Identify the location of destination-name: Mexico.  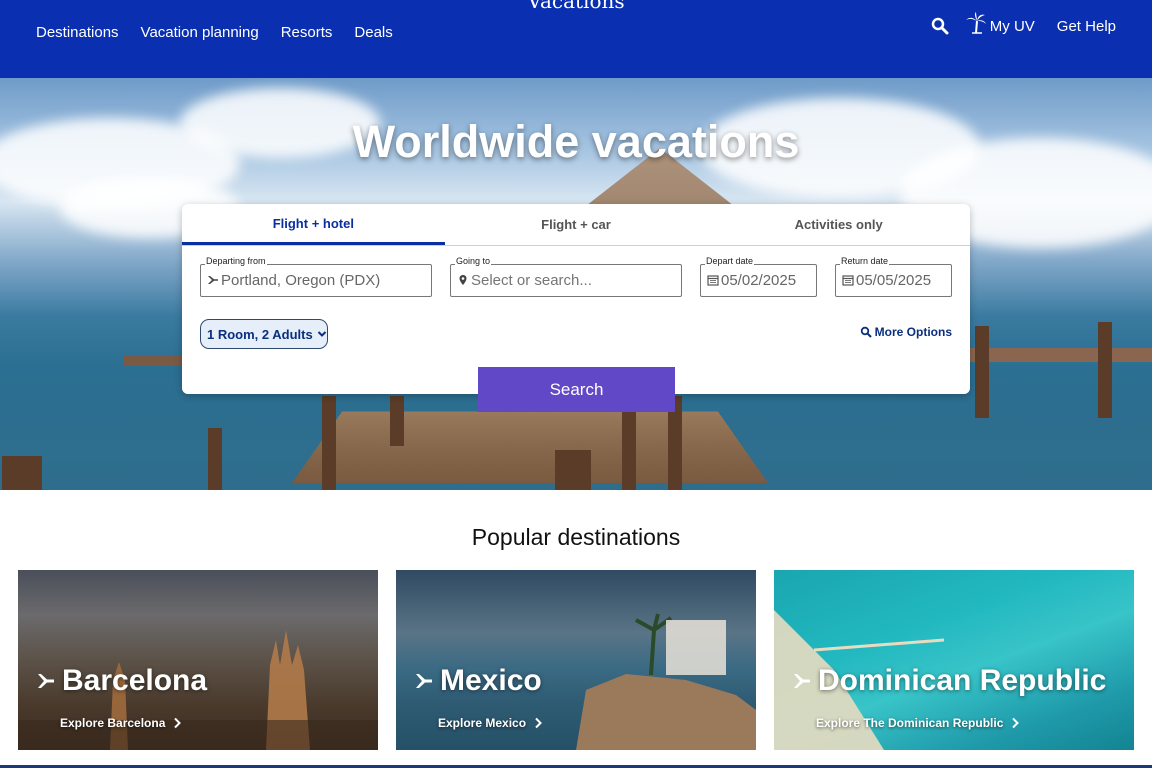
(478, 681).